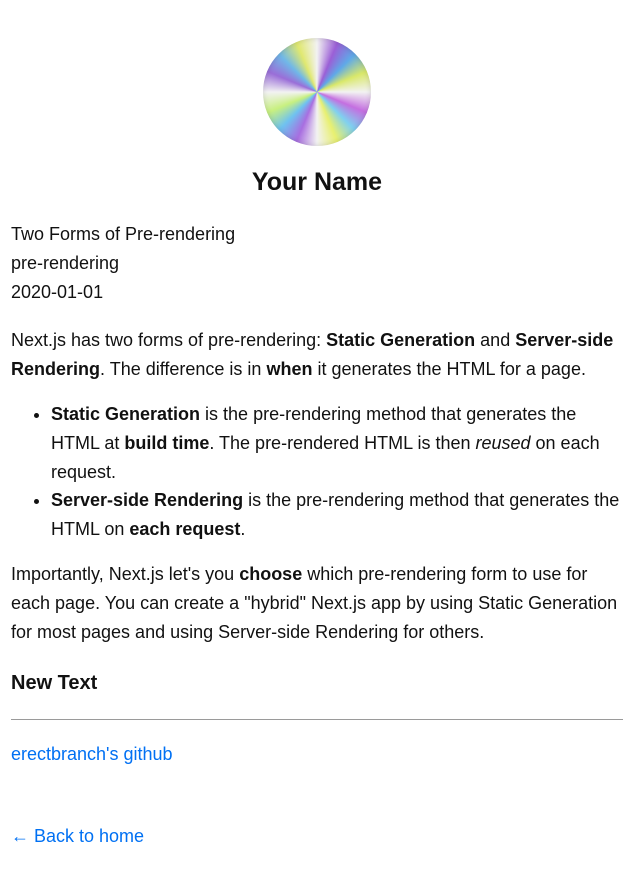 The image size is (636, 881). Describe the element at coordinates (169, 340) in the screenshot. I see `text: Next.js has two forms of pre-rendering:` at that location.